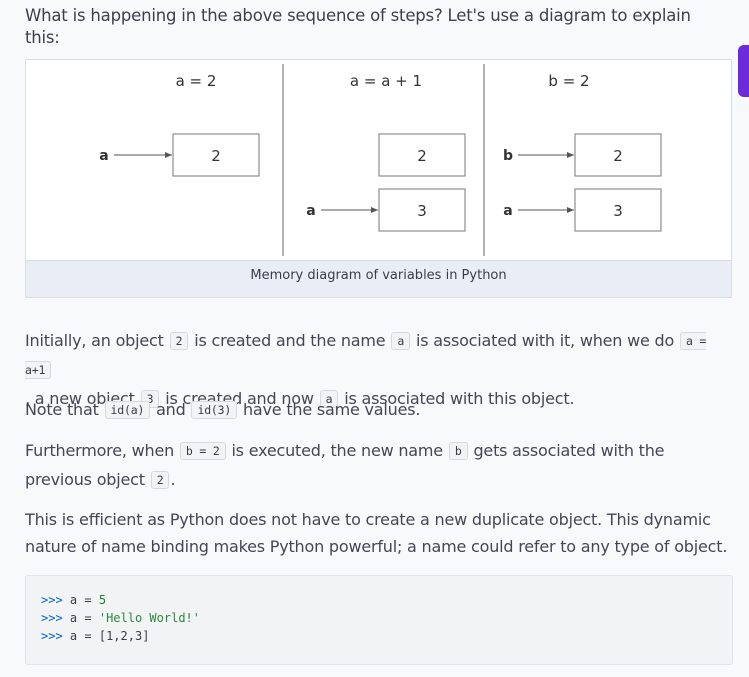 This screenshot has height=677, width=749. I want to click on text: Furthermore, when, so click(100, 450).